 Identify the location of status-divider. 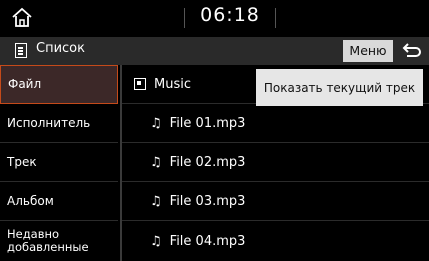
(275, 18).